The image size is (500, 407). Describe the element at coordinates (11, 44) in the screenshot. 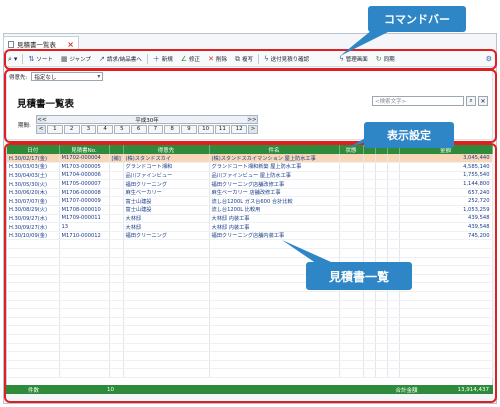

I see `document-icon` at that location.